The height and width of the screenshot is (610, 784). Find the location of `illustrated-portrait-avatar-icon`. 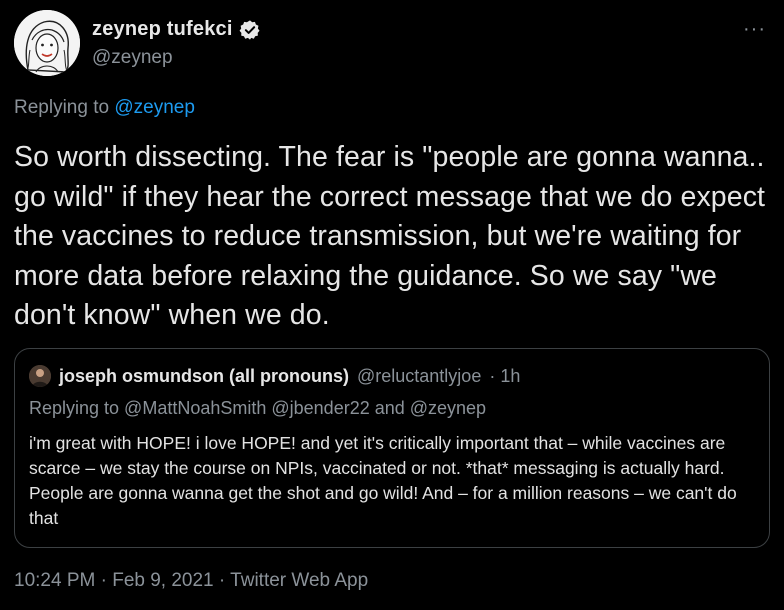

illustrated-portrait-avatar-icon is located at coordinates (47, 43).